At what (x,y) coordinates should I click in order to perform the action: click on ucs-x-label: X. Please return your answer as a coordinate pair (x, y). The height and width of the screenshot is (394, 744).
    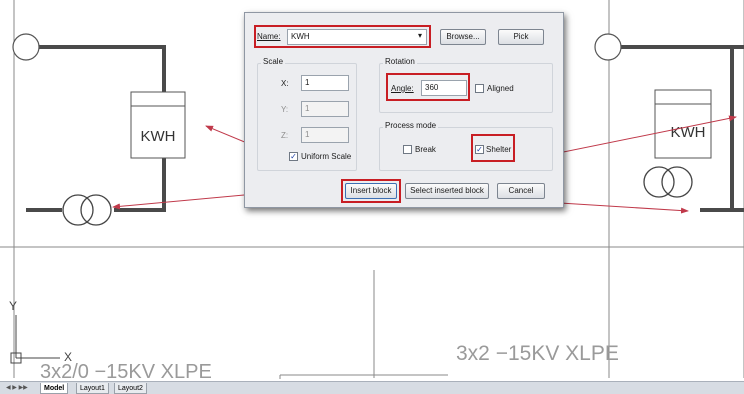
    Looking at the image, I should click on (68, 357).